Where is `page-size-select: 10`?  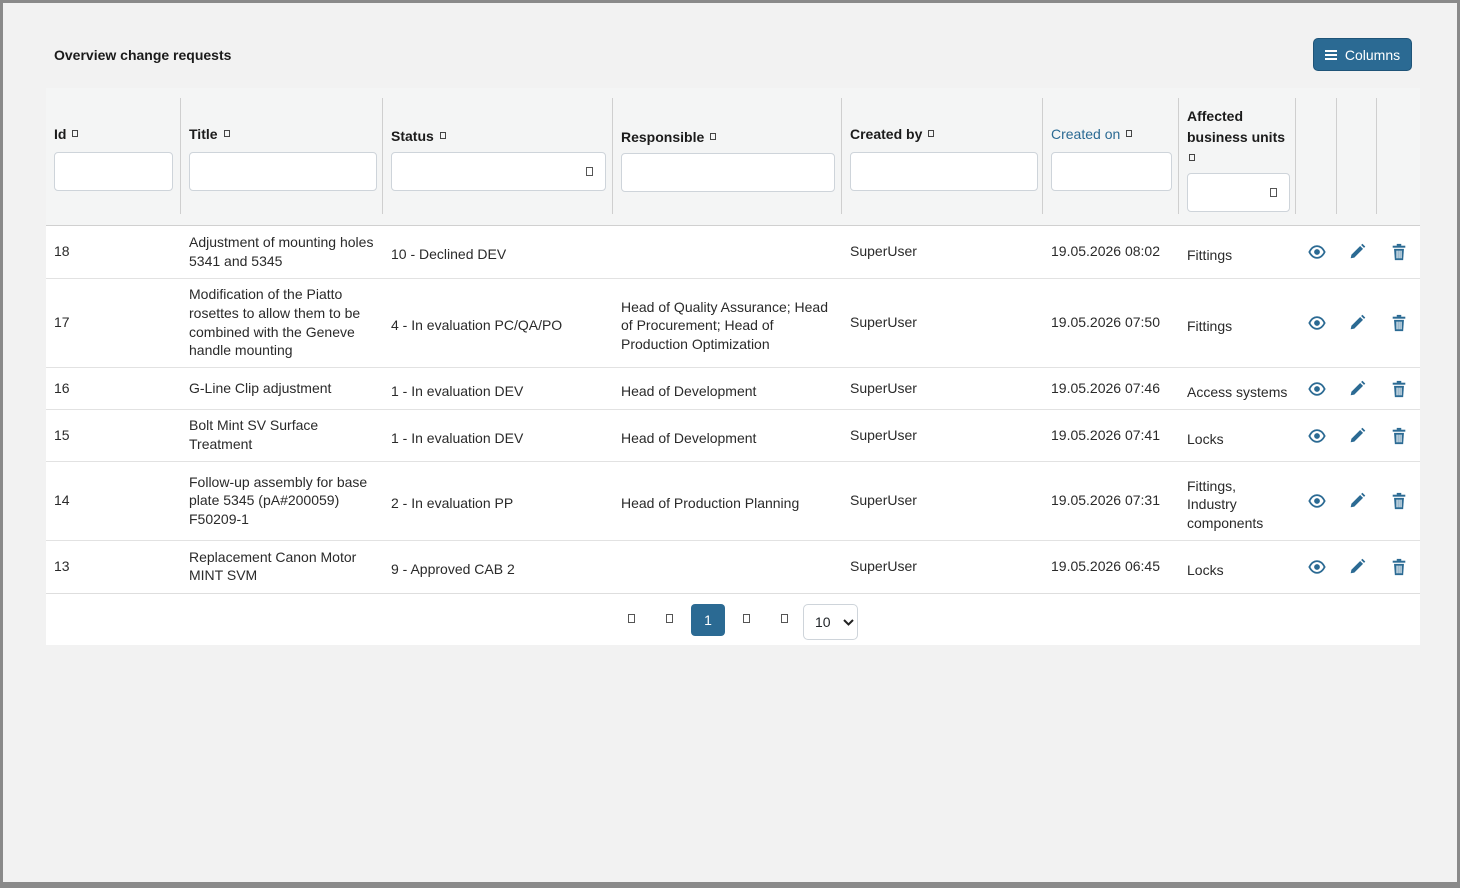 page-size-select: 10 is located at coordinates (830, 622).